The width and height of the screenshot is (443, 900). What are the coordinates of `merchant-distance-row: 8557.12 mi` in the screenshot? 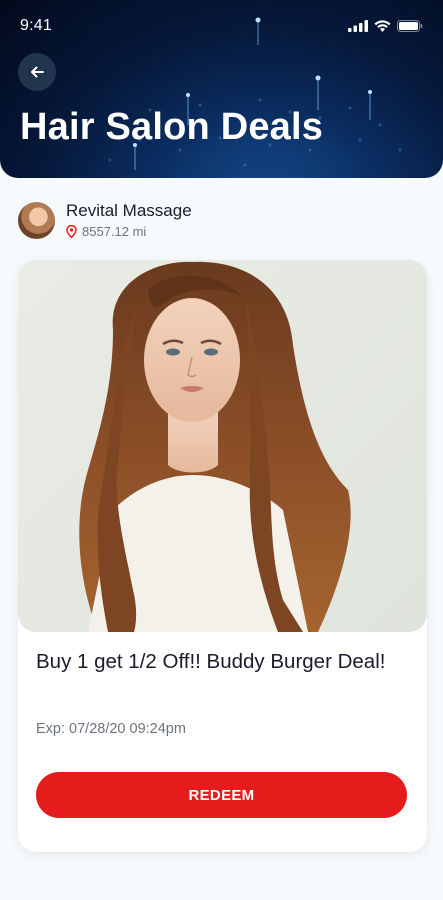 It's located at (129, 231).